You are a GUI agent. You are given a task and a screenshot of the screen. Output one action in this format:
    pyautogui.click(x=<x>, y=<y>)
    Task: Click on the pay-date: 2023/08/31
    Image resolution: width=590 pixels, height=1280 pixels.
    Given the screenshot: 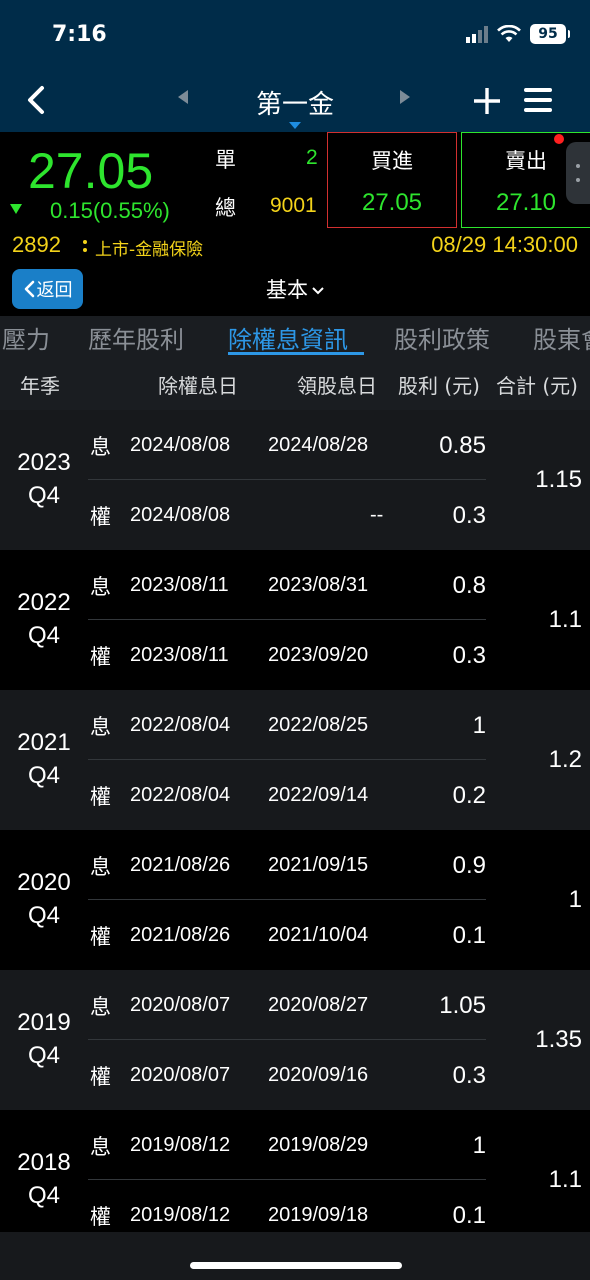 What is the action you would take?
    pyautogui.click(x=318, y=585)
    